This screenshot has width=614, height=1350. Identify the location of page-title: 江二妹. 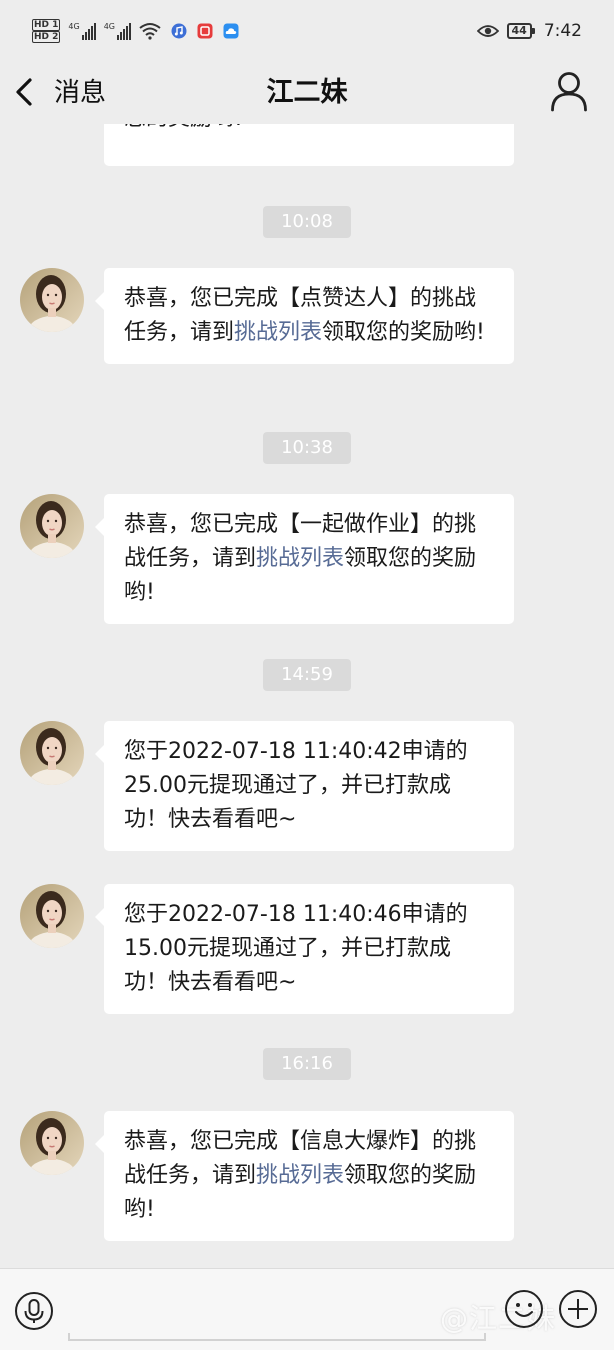
(307, 92).